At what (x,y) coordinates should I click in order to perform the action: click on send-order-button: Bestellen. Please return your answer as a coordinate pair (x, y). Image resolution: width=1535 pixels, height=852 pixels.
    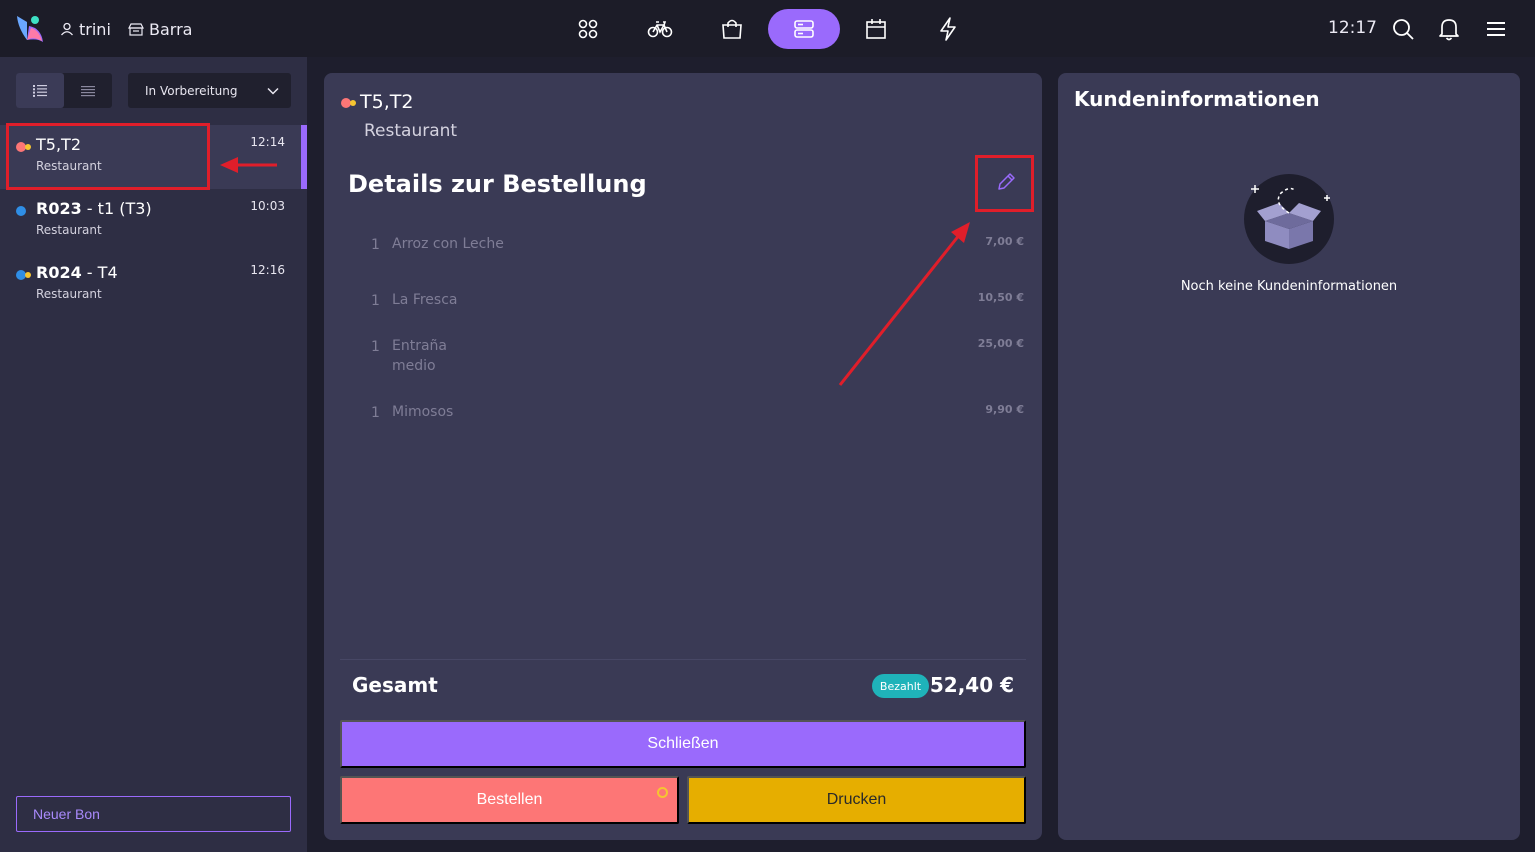
    Looking at the image, I should click on (509, 800).